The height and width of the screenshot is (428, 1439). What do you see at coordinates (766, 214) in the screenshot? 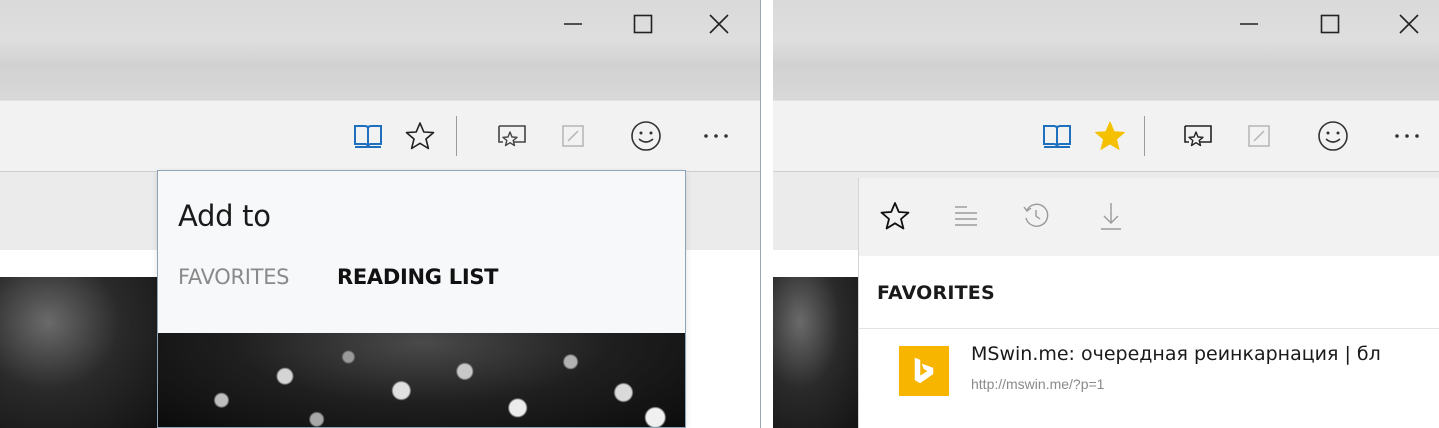
I see `window-divider` at bounding box center [766, 214].